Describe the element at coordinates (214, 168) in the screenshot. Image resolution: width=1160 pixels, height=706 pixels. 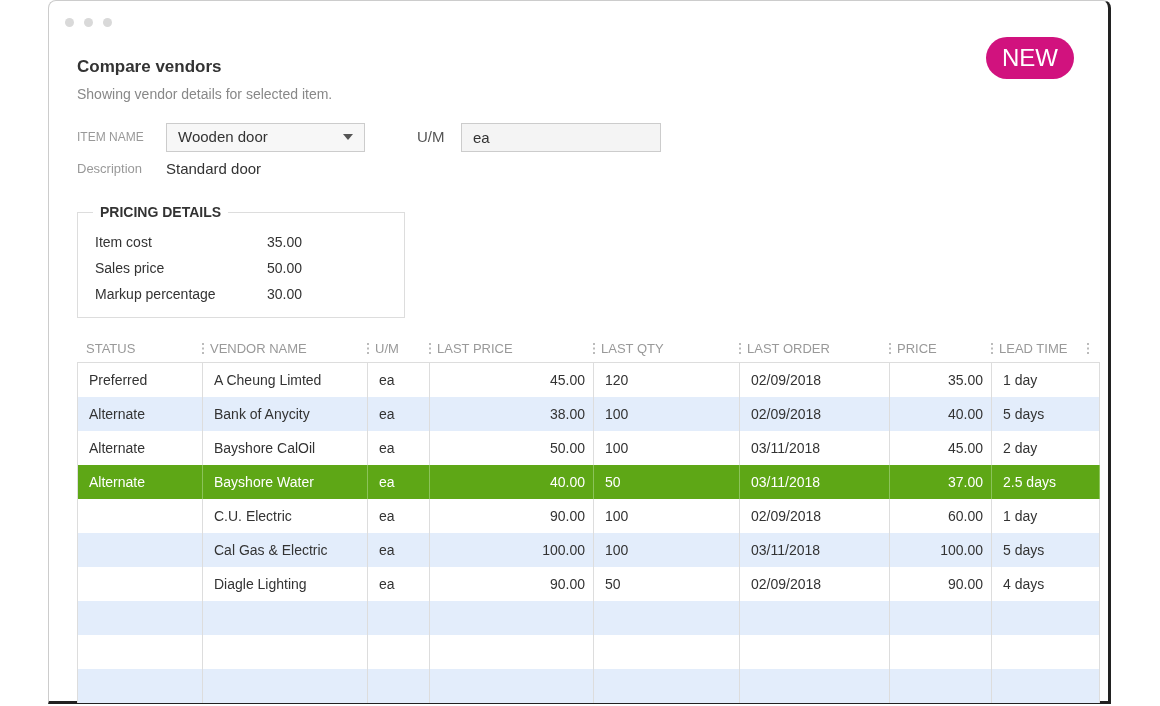
I see `description-value: Standard door` at that location.